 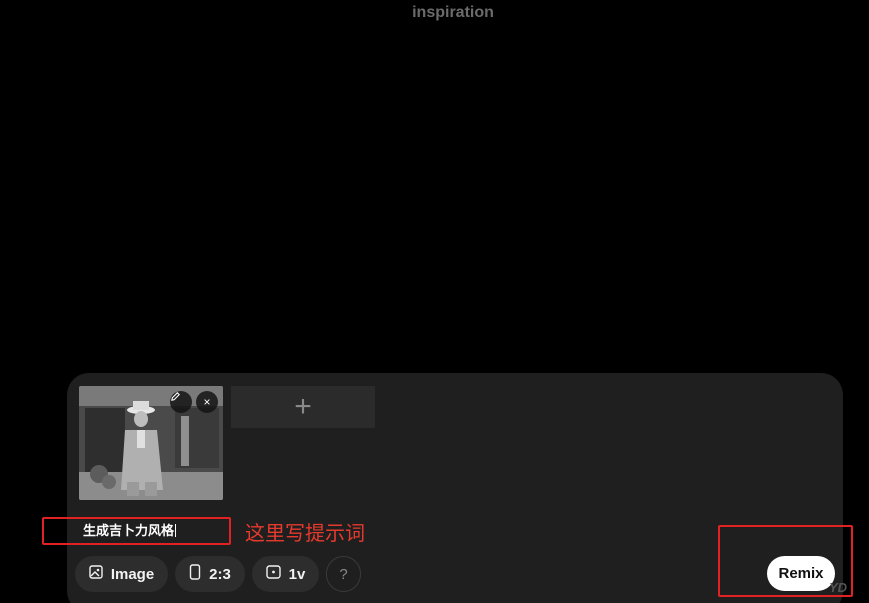 I want to click on image-mode-button: Image, so click(x=121, y=574).